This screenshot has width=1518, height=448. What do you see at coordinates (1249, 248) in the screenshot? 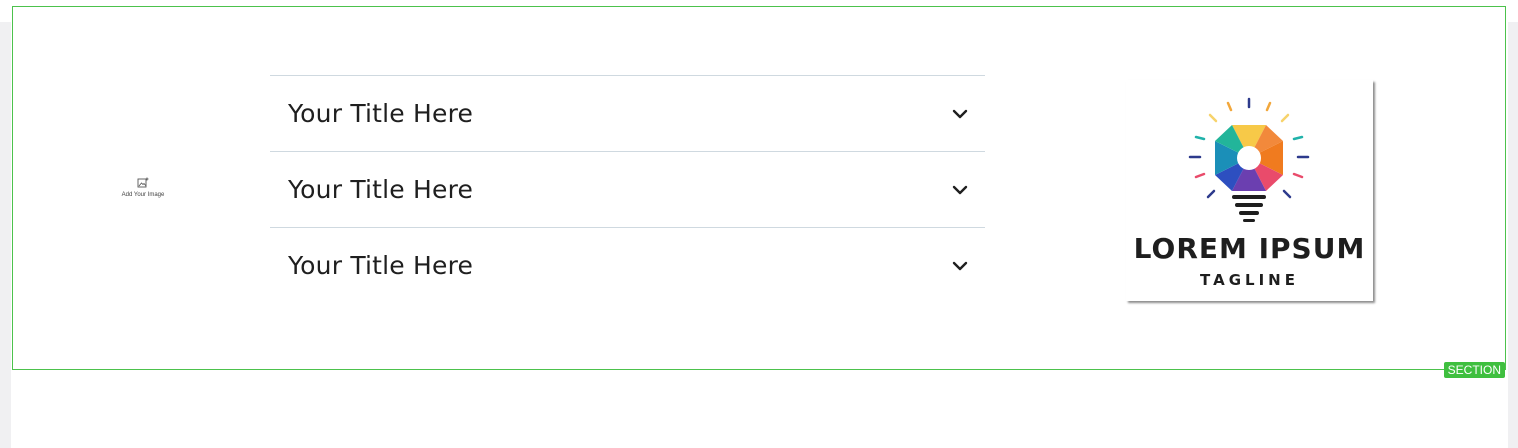
I see `logo-title: LOREM IPSUM` at bounding box center [1249, 248].